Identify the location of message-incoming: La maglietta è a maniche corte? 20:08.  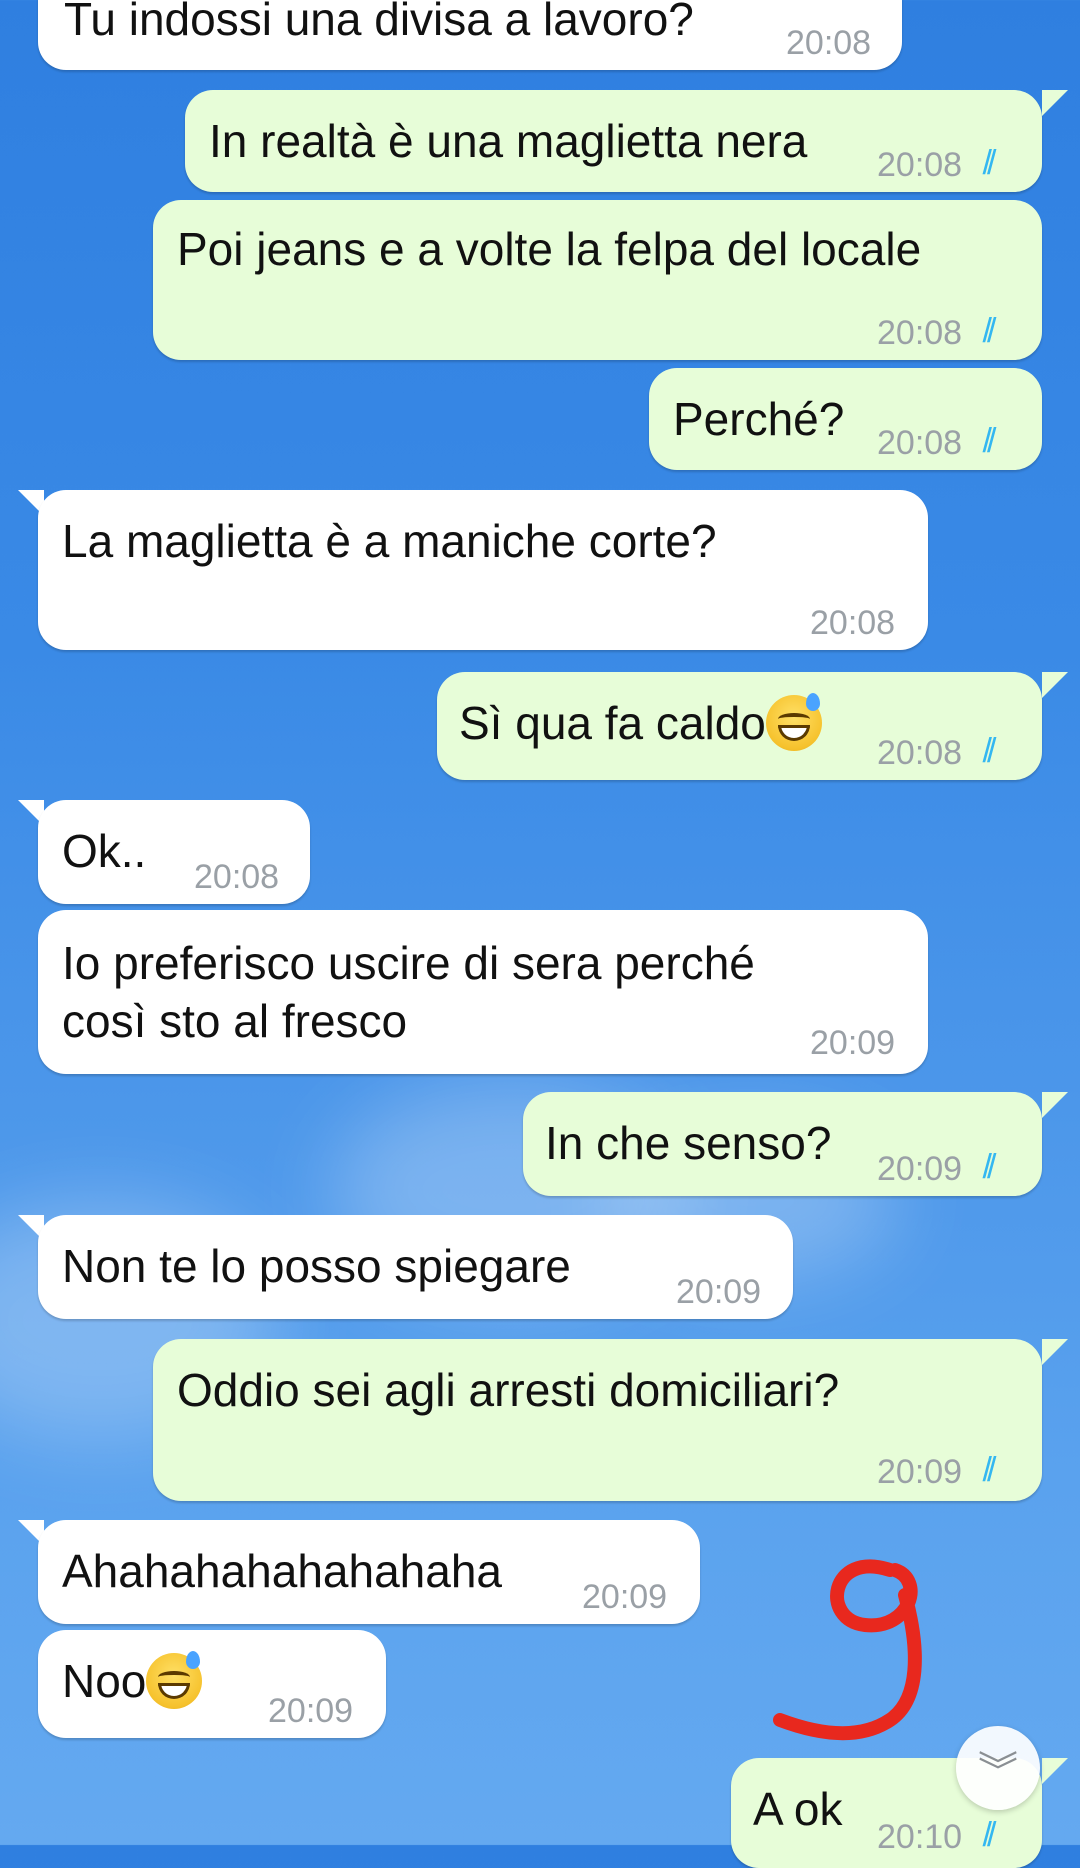
(483, 570).